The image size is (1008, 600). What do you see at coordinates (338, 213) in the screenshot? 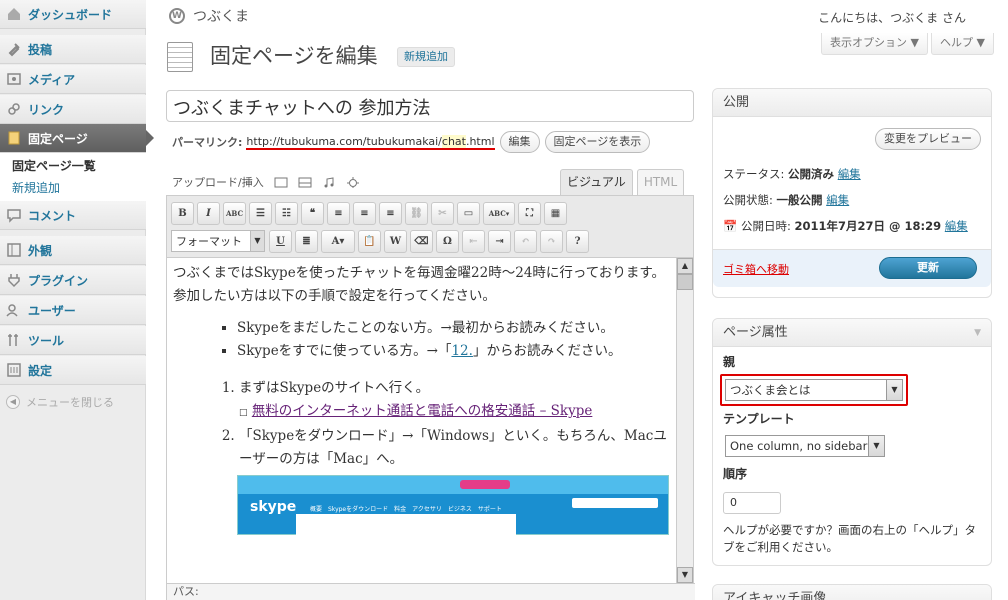
I see `align-left-icon: ≡` at bounding box center [338, 213].